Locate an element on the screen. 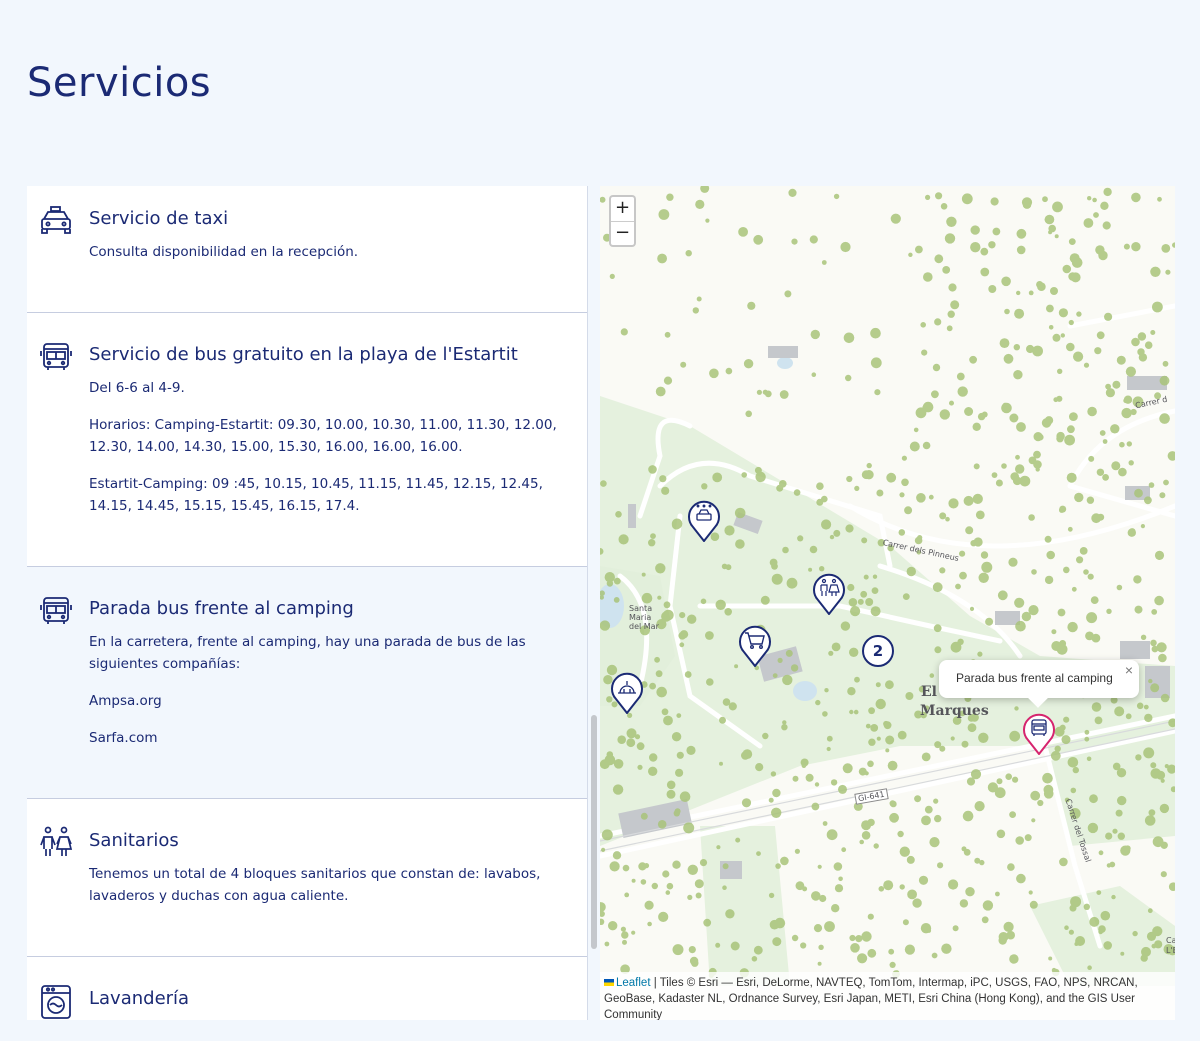 The height and width of the screenshot is (1041, 1200). popup-close-button: × is located at coordinates (1129, 670).